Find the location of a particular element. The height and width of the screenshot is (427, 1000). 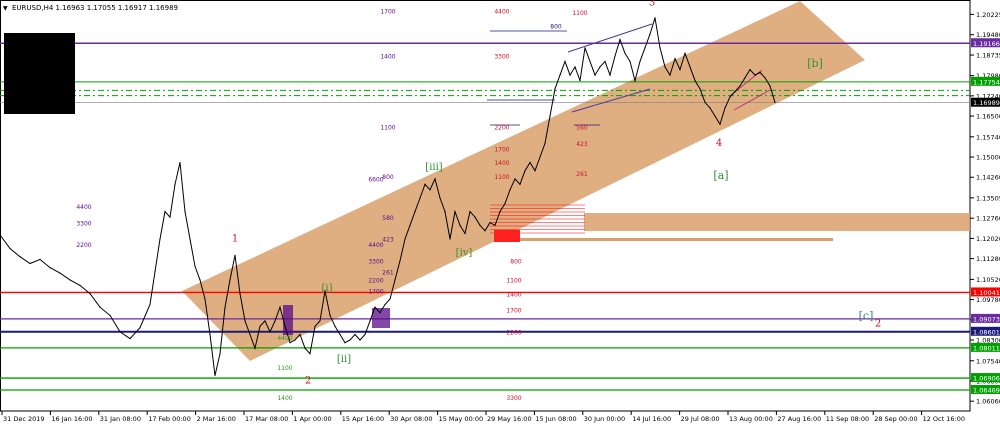

x-tick-label: 15 Jun 08:00 is located at coordinates (555, 419).